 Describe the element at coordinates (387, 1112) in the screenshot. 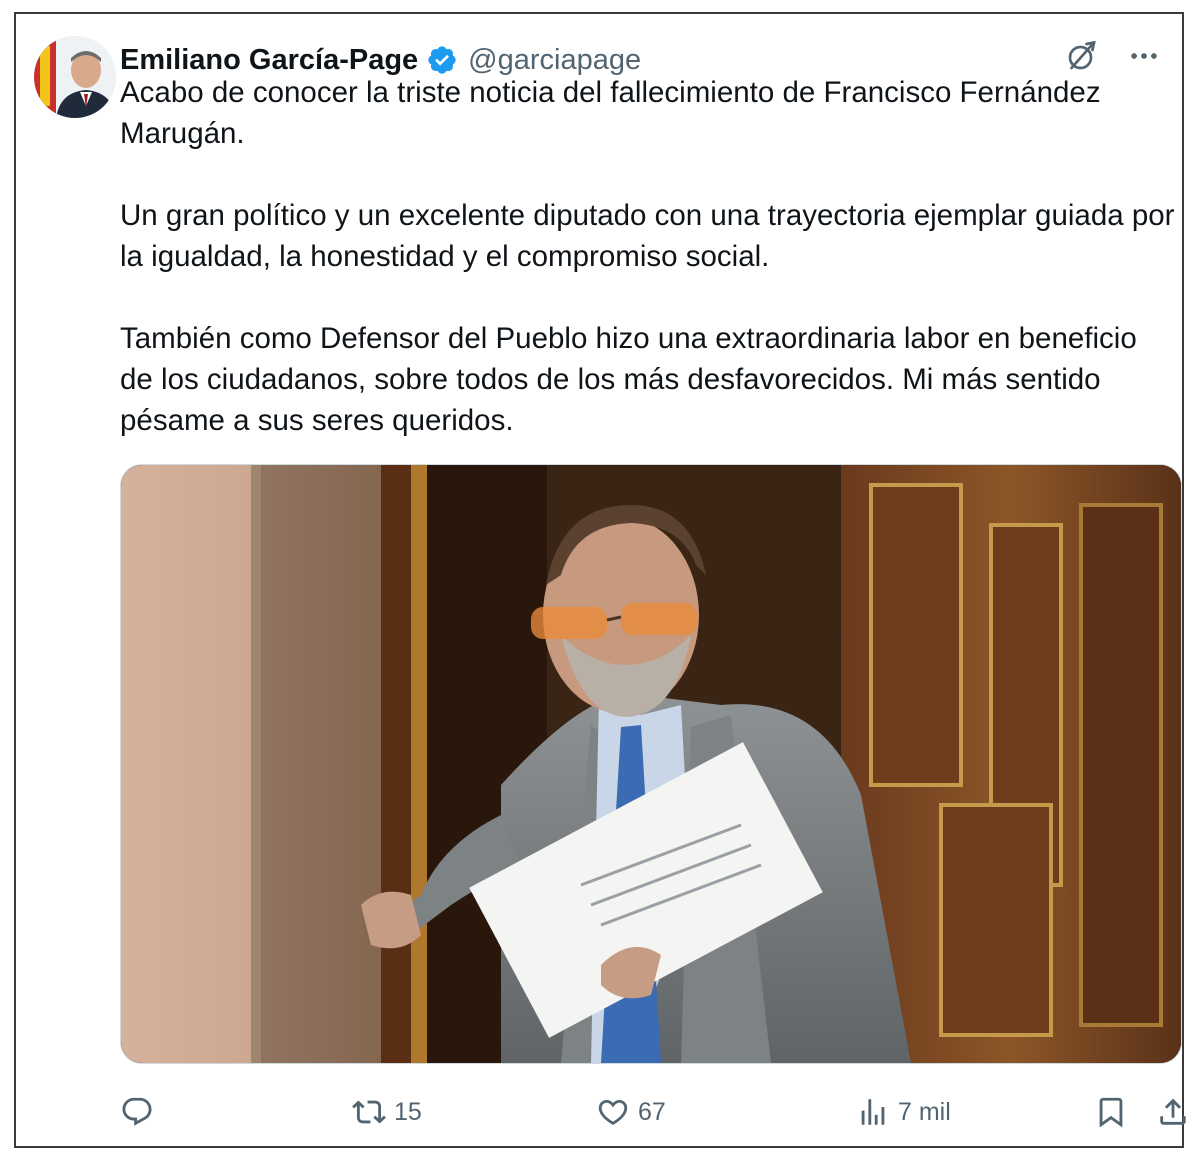

I see `retweet-button: 15` at that location.